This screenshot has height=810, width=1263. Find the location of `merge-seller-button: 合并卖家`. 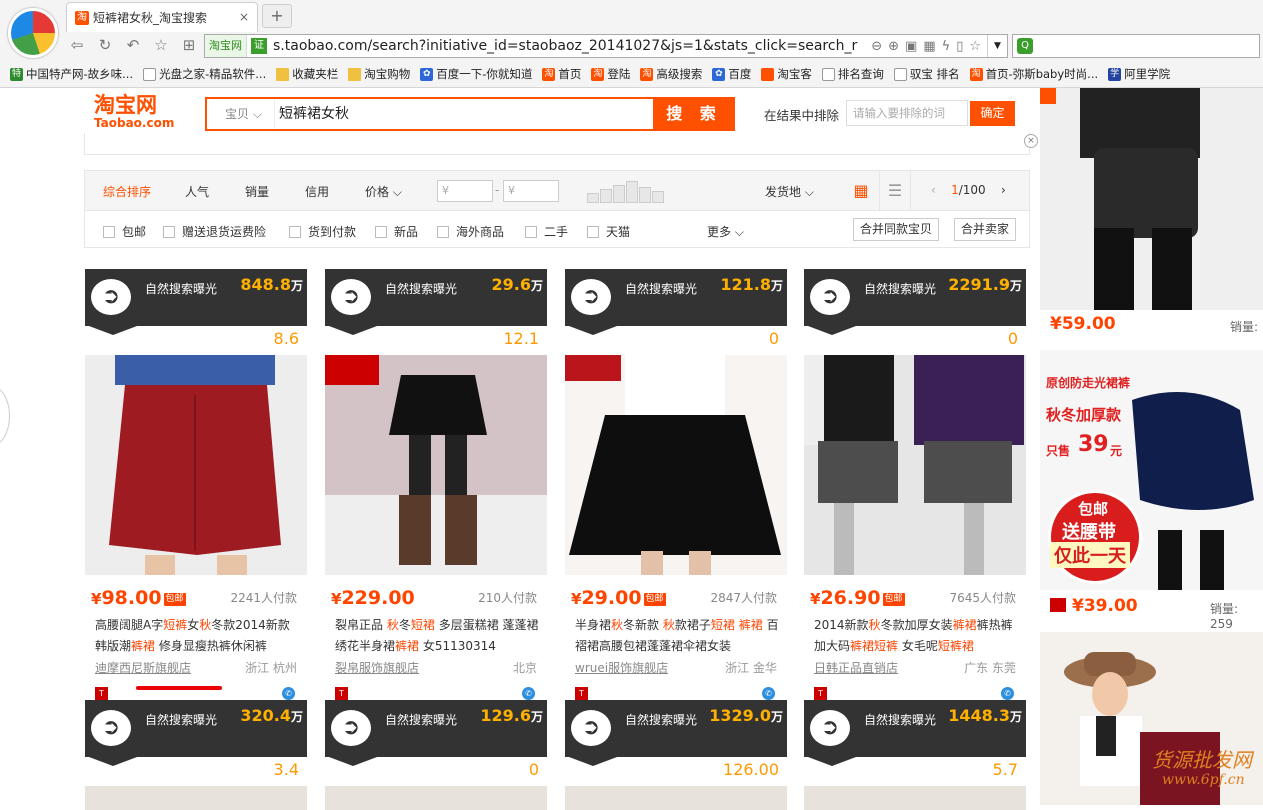

merge-seller-button: 合并卖家 is located at coordinates (985, 229).